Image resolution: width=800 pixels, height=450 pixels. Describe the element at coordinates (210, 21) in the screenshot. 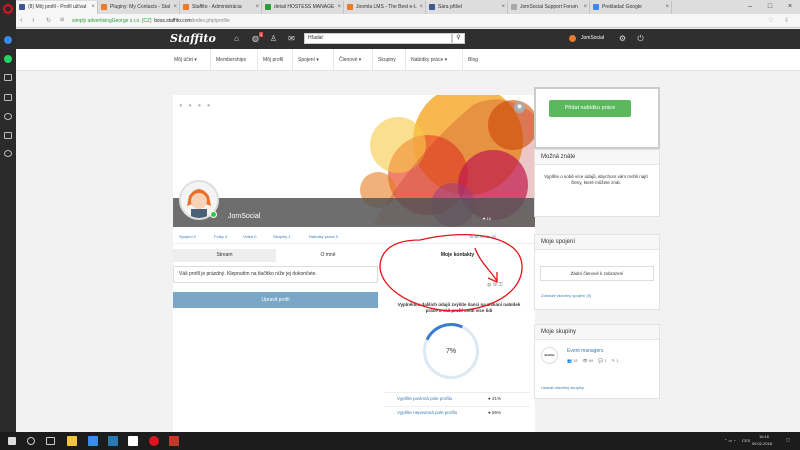

I see `url-path: /index.php/profile` at that location.